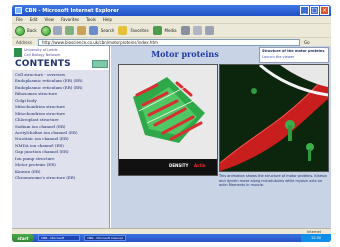  Describe the element at coordinates (70, 19) in the screenshot. I see `menu-favorites: Favorites` at that location.